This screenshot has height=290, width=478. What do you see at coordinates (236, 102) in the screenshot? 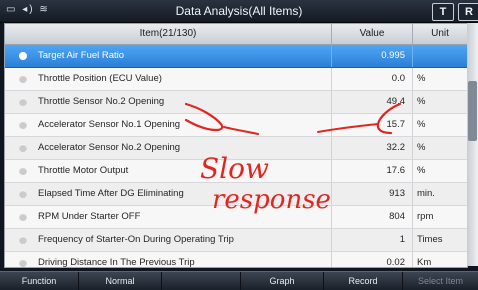
I see `table-row: Throttle Sensor No.2 Opening 49.4 %` at bounding box center [236, 102].